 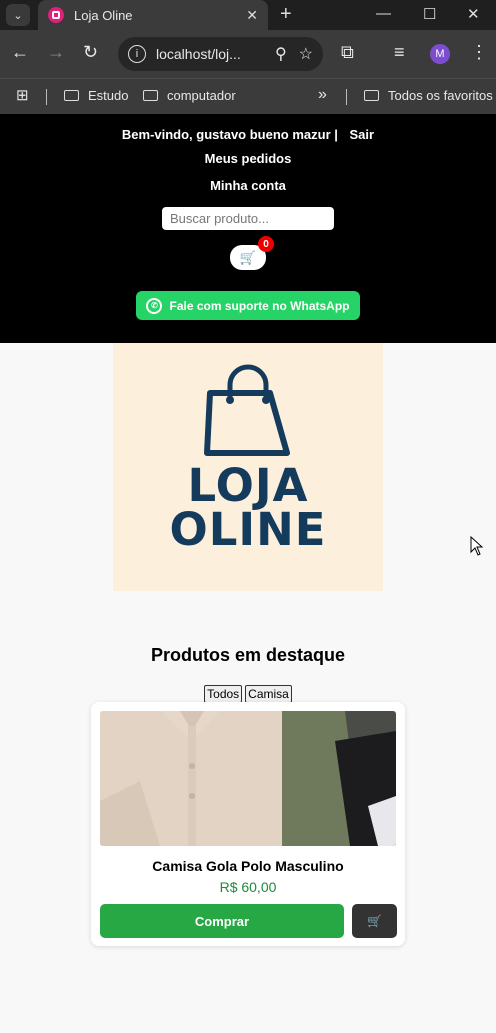 I want to click on browser-tab: Loja Oline ✕, so click(x=153, y=15).